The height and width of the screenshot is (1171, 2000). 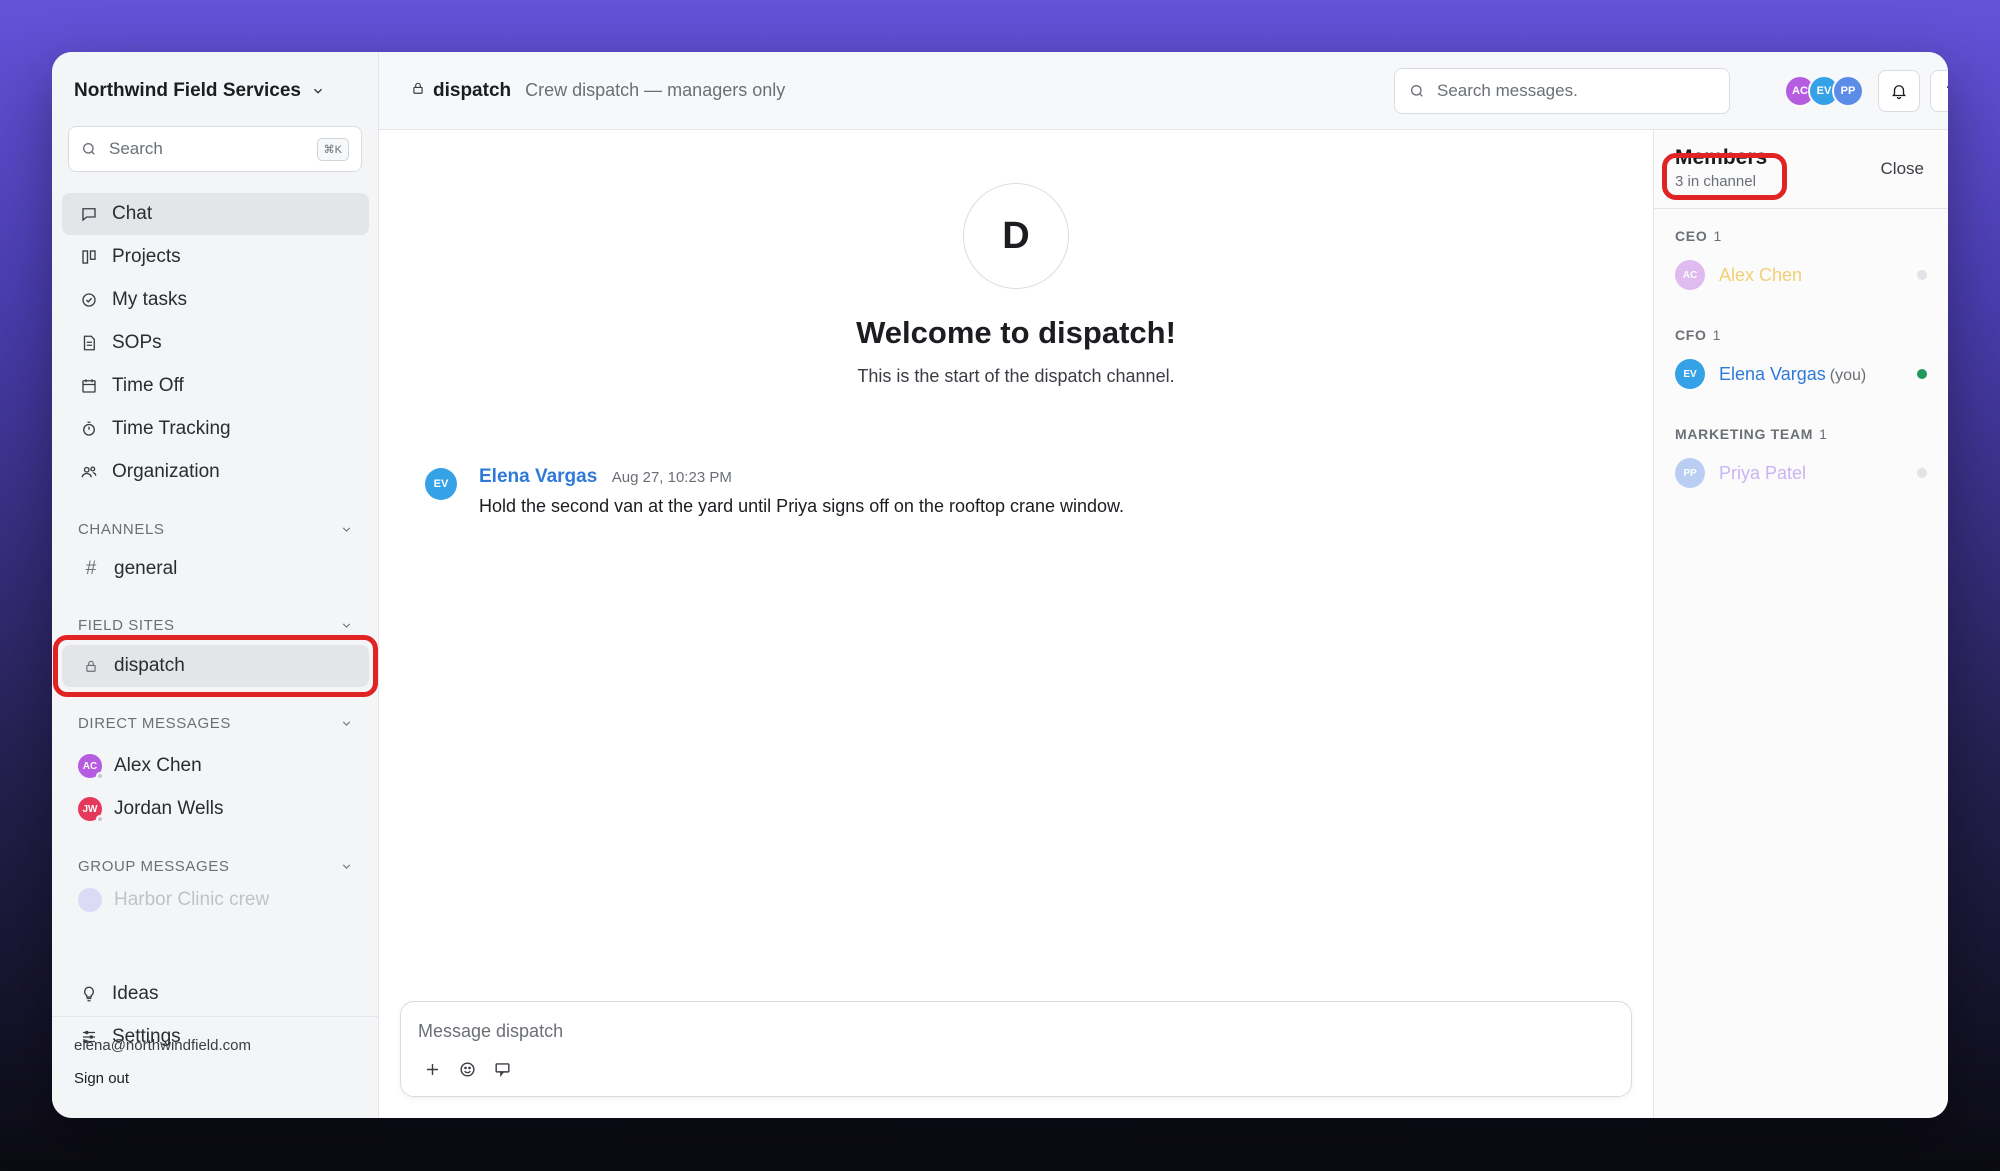 I want to click on message-search-placeholder: Search messages., so click(x=1507, y=90).